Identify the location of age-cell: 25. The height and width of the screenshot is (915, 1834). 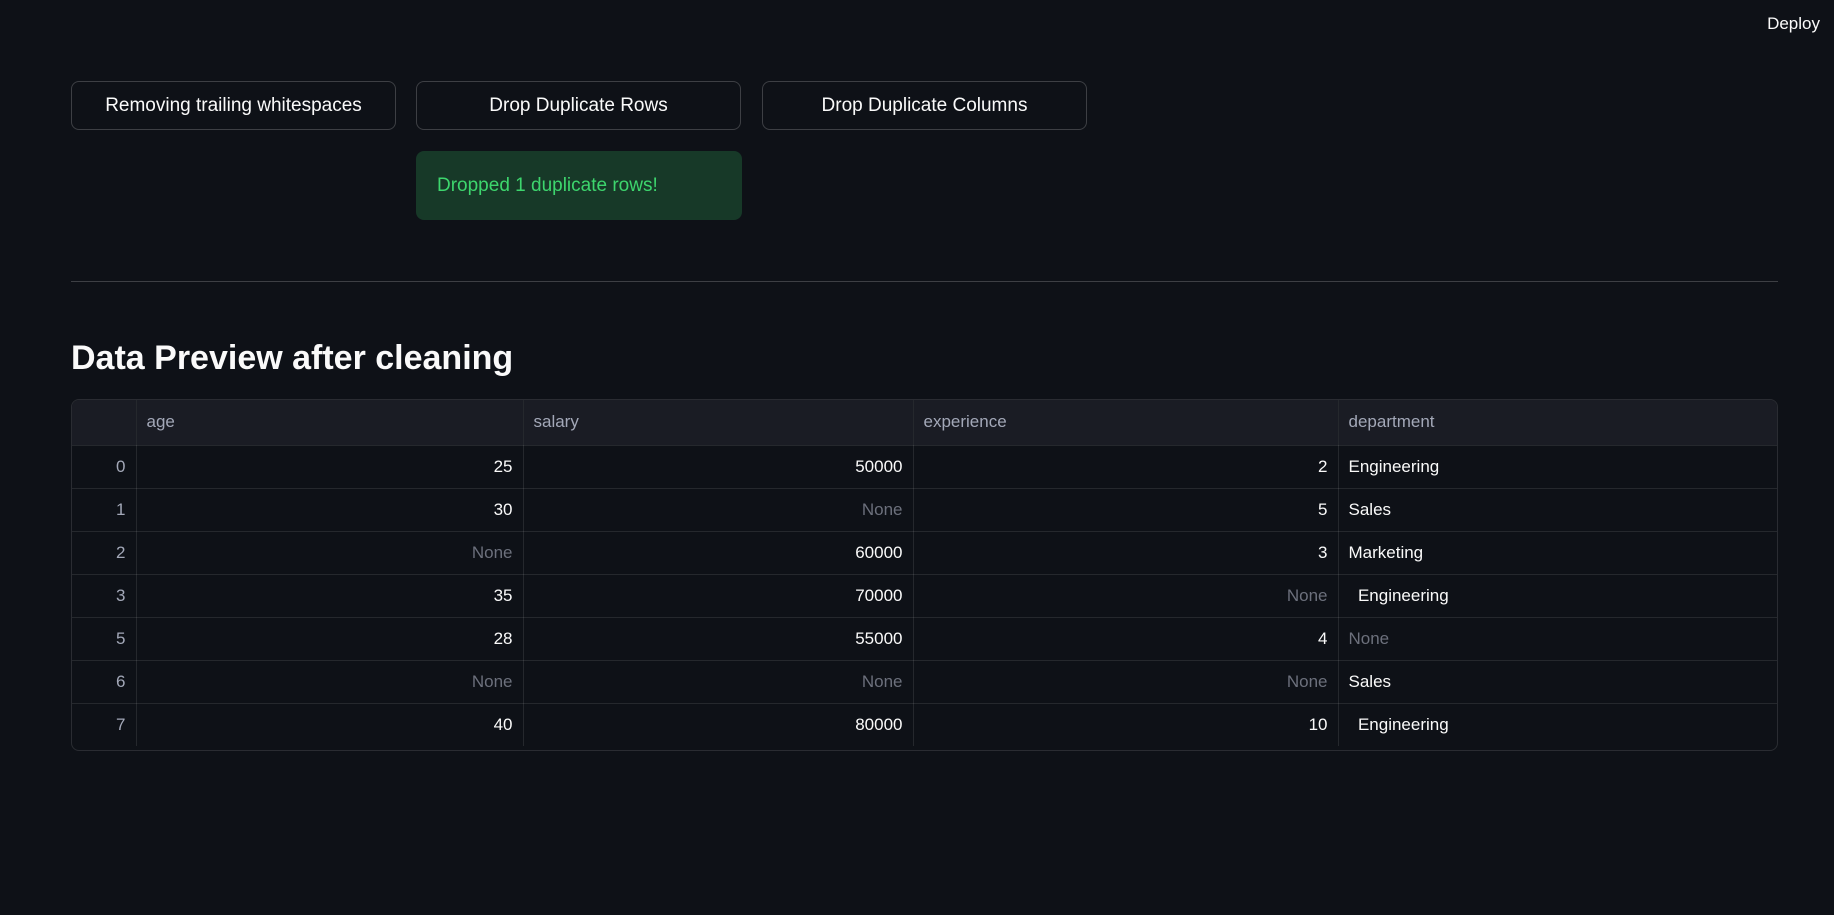
(330, 467).